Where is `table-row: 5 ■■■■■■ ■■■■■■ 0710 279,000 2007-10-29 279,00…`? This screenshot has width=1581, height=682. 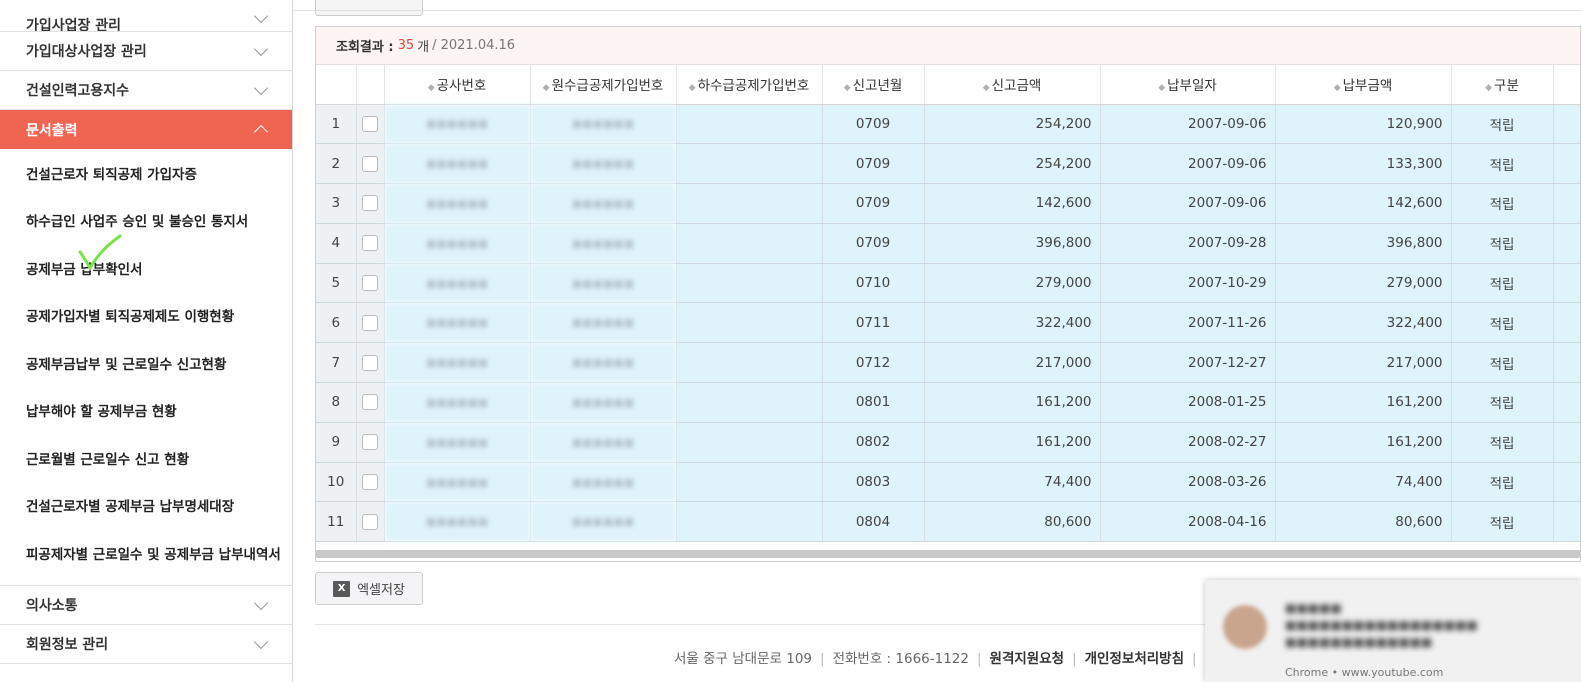
table-row: 5 ■■■■■■ ■■■■■■ 0710 279,000 2007-10-29 279,00… is located at coordinates (948, 283).